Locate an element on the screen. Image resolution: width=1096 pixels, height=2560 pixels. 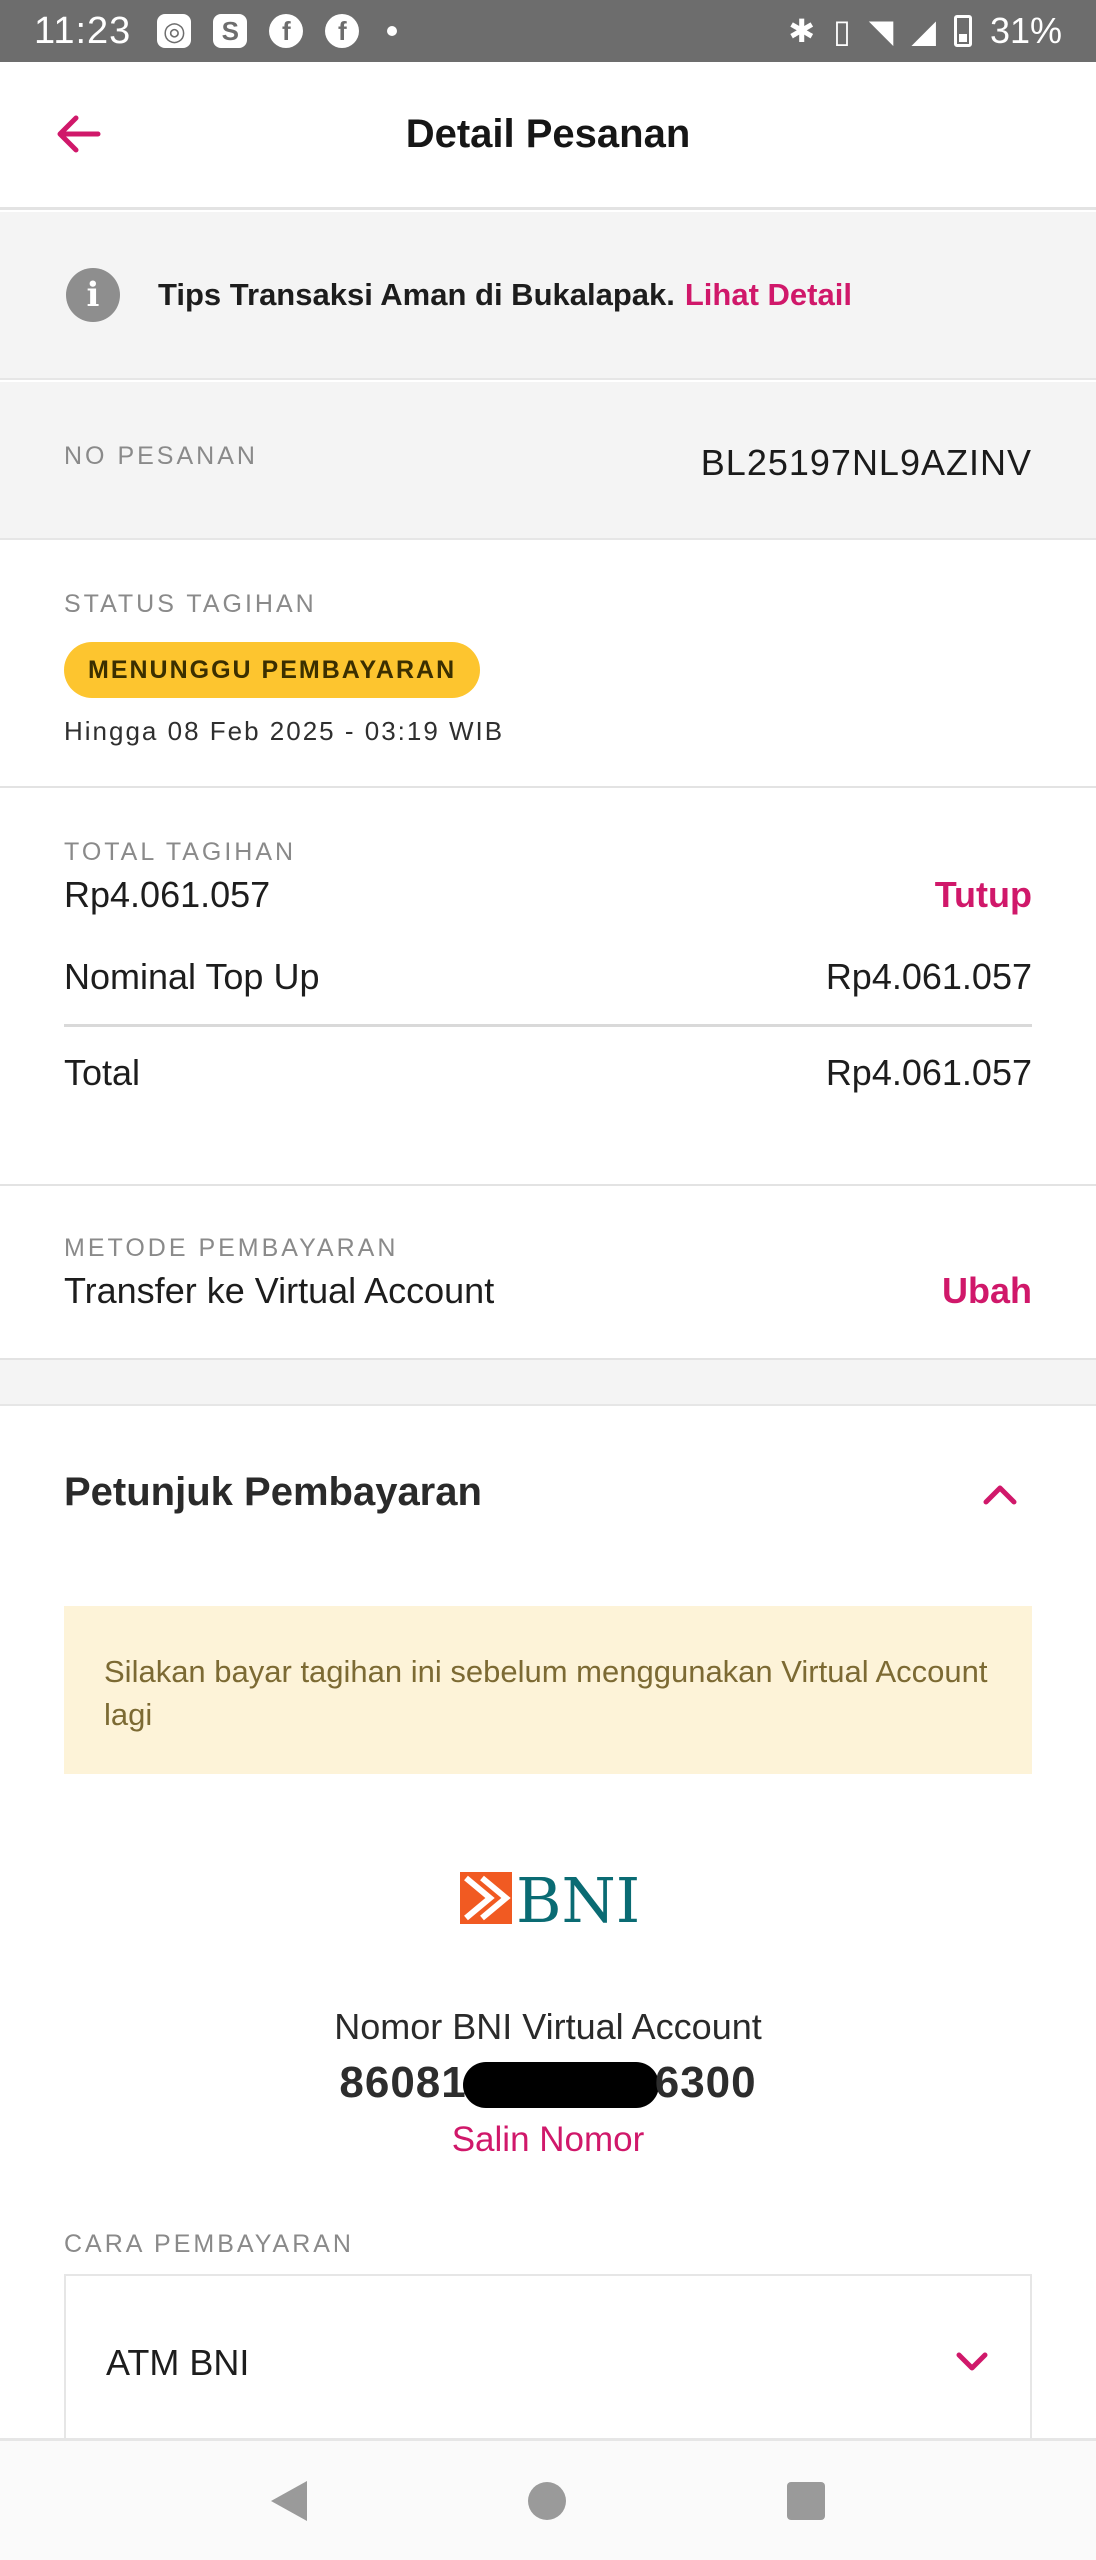
status-badge: MENUNGGU PEMBAYARAN is located at coordinates (272, 670).